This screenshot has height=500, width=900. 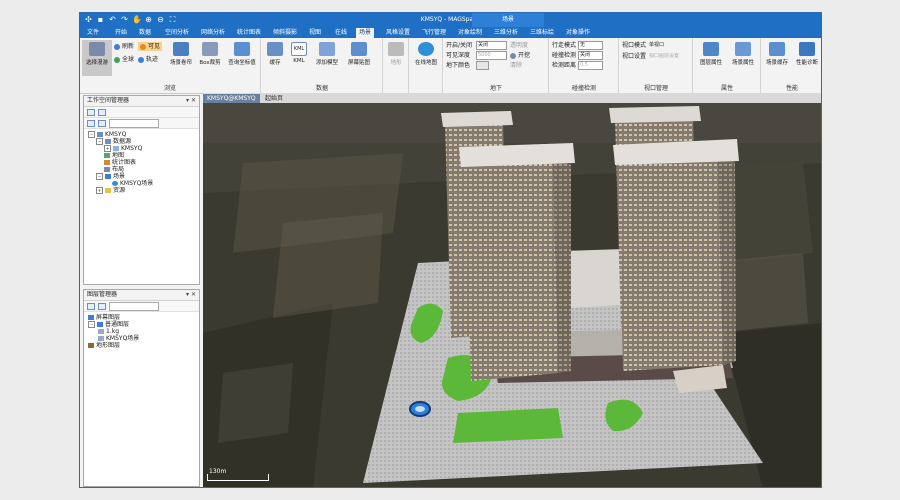 What do you see at coordinates (102, 112) in the screenshot?
I see `save-workspace-icon` at bounding box center [102, 112].